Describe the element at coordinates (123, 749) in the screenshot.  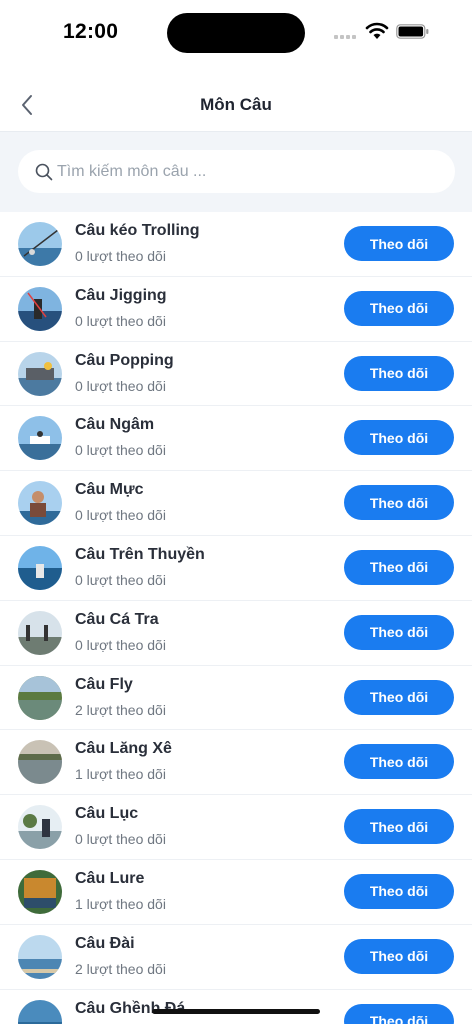
I see `item-name: Câu Lăng Xê` at that location.